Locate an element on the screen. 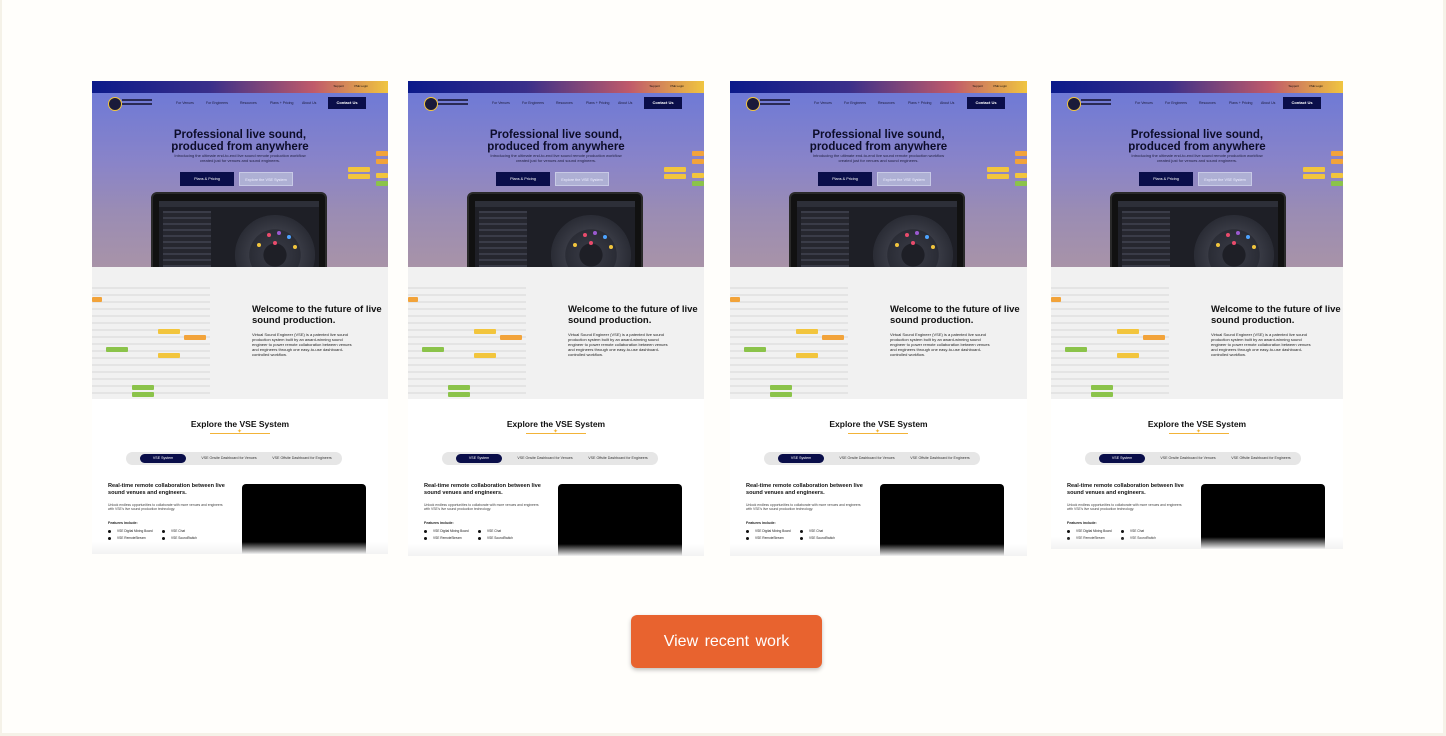 The height and width of the screenshot is (736, 1446). sparkle-icon: ✦ is located at coordinates (1199, 432).